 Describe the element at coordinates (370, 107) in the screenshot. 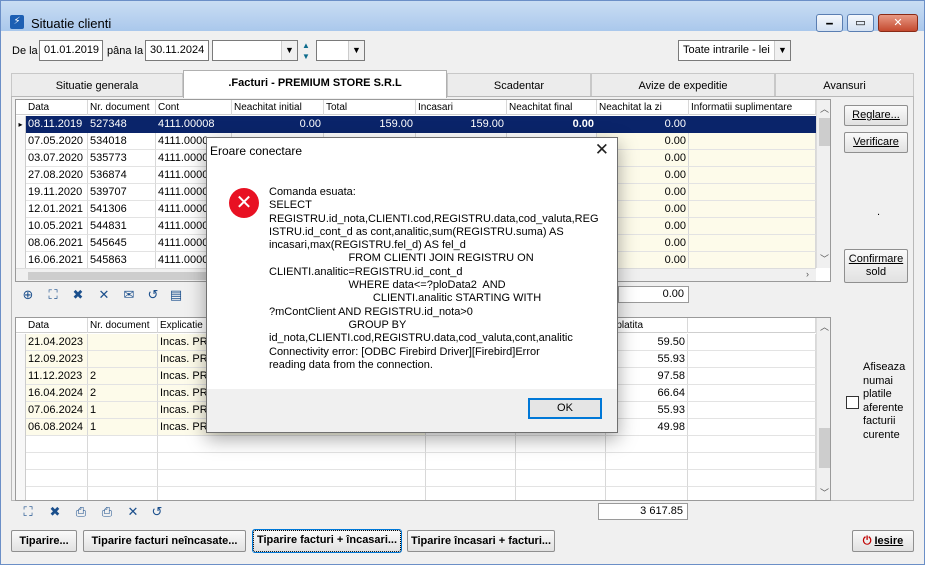

I see `column-header: Total` at that location.